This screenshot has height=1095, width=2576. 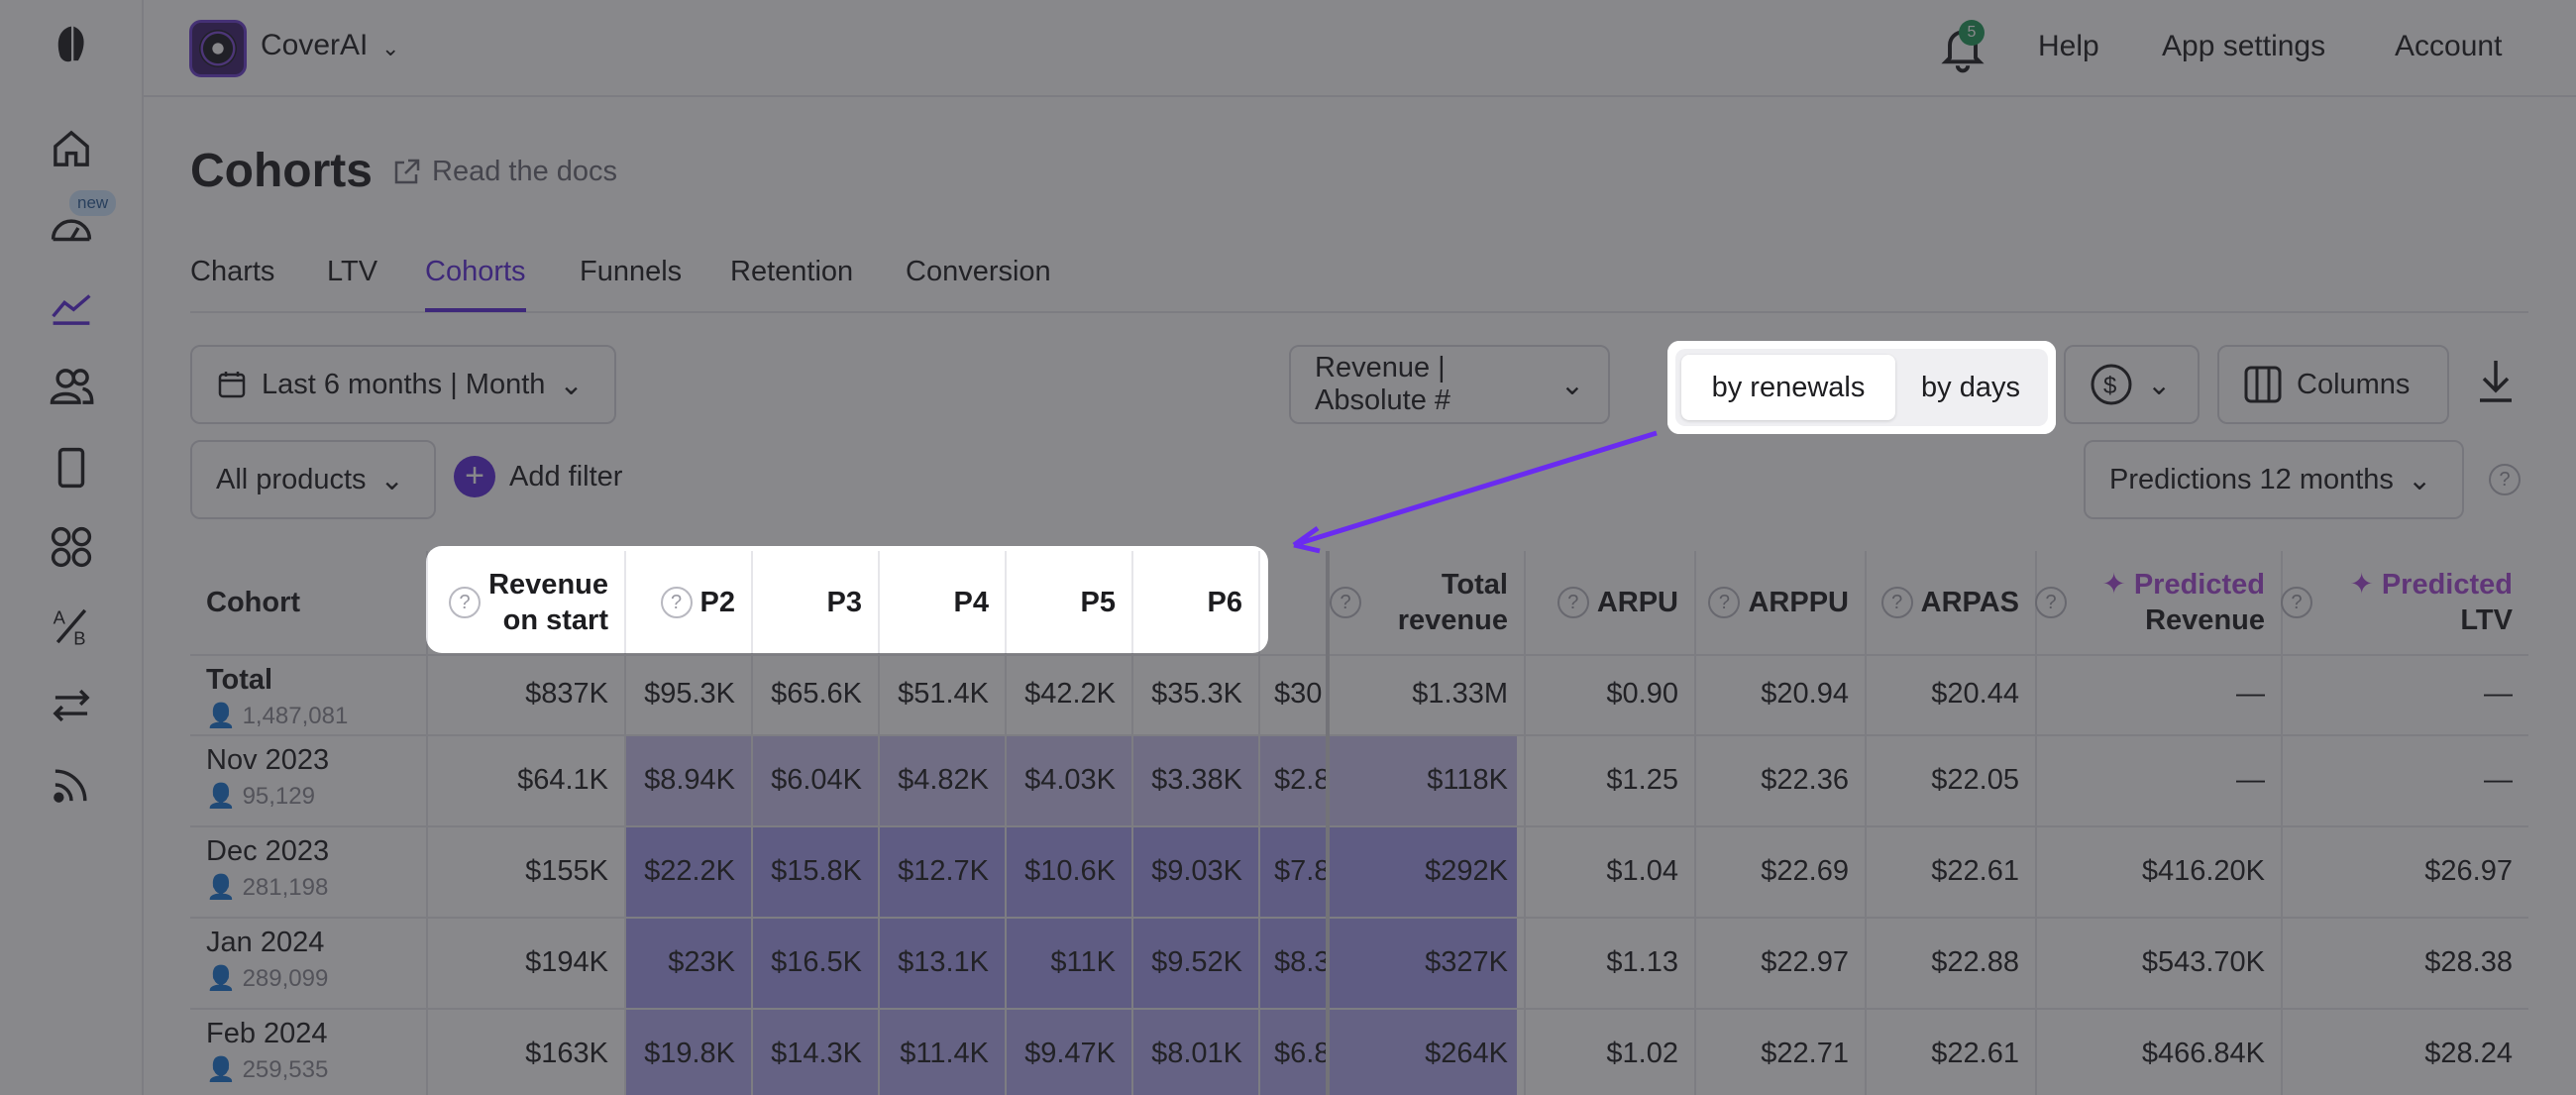 What do you see at coordinates (2496, 382) in the screenshot?
I see `download-icon` at bounding box center [2496, 382].